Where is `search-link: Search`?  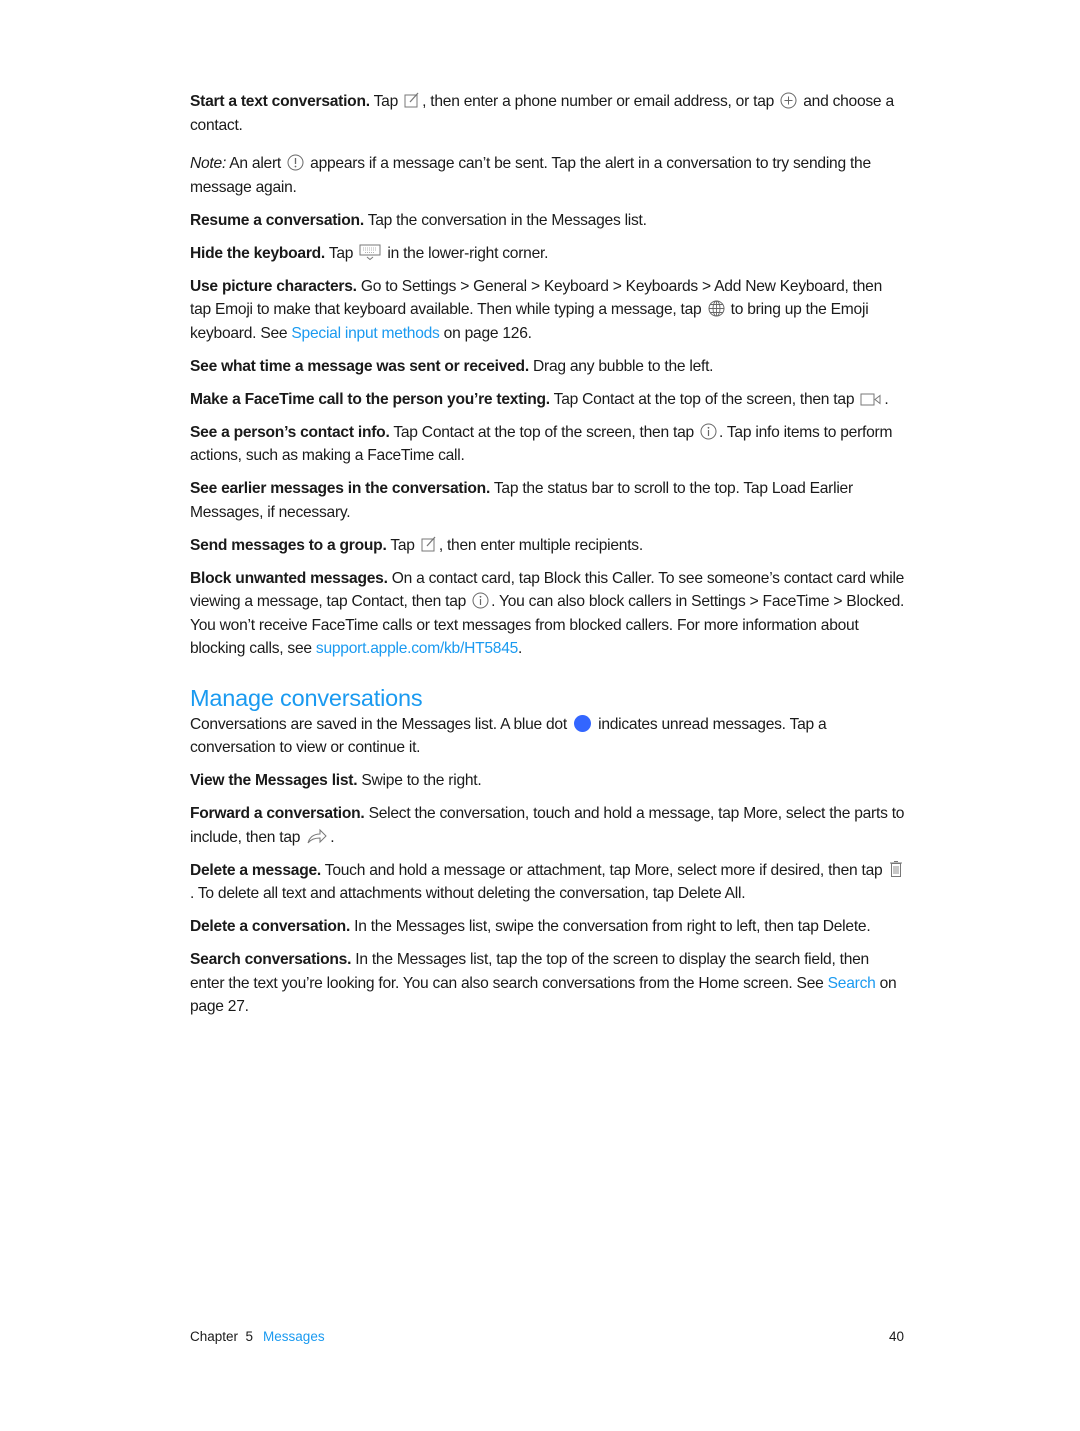
search-link: Search is located at coordinates (852, 983).